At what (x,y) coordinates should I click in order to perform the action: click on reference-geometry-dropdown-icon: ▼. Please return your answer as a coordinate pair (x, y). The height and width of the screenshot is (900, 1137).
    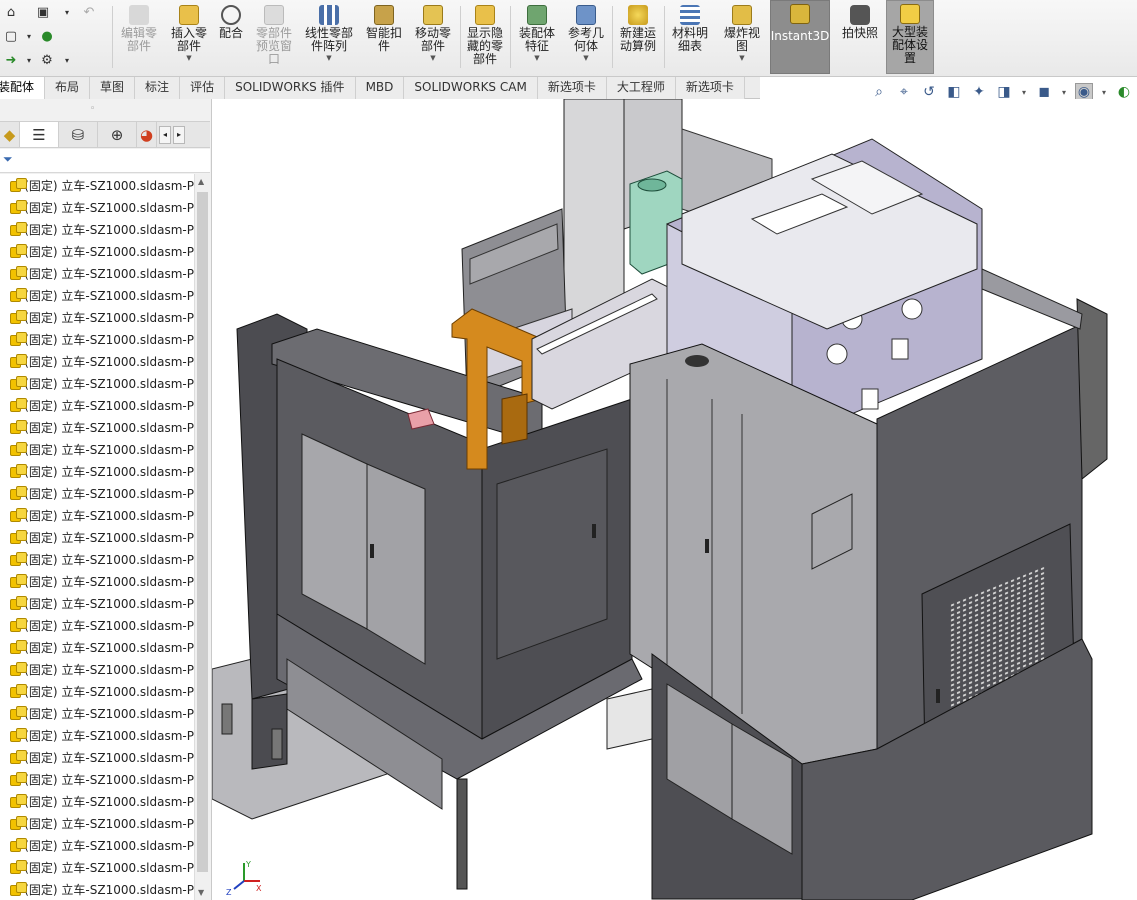
    Looking at the image, I should click on (585, 58).